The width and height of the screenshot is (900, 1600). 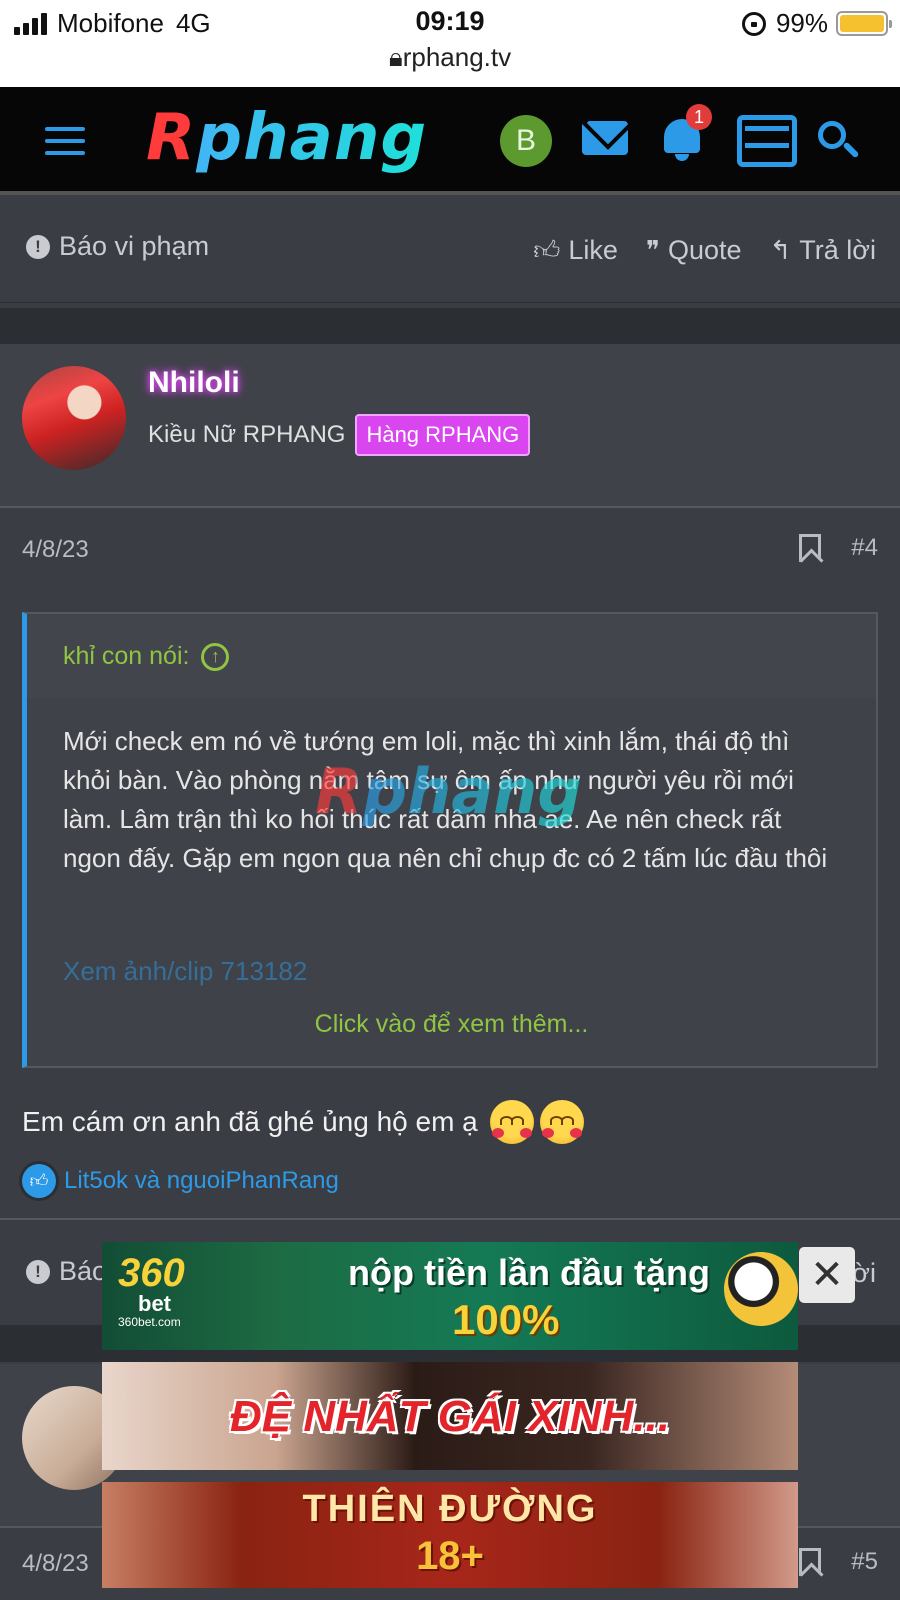 What do you see at coordinates (457, 57) in the screenshot?
I see `url-text: rphang.tv` at bounding box center [457, 57].